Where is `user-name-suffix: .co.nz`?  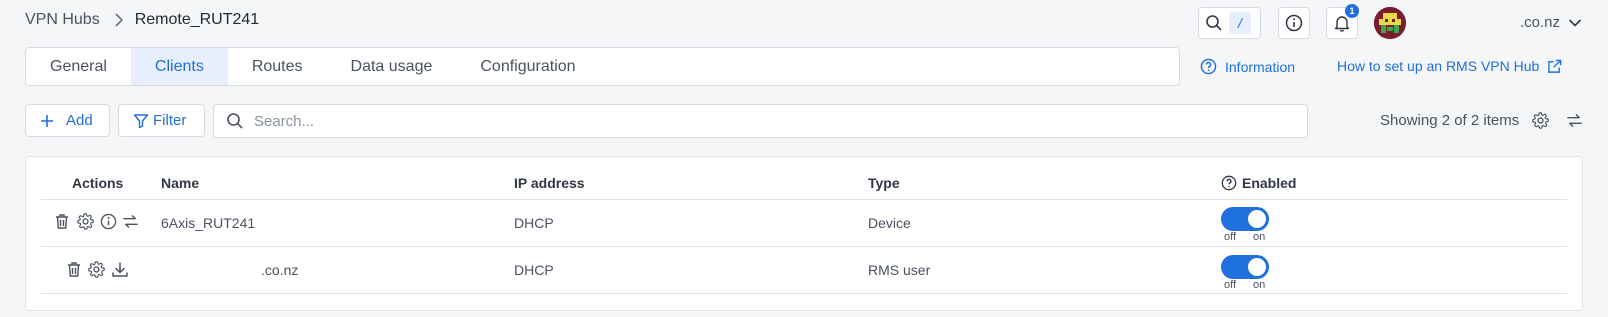
user-name-suffix: .co.nz is located at coordinates (1540, 22).